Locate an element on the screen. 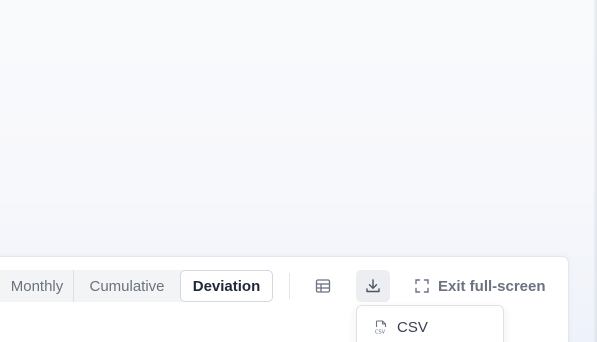  segment-monthly: Monthly is located at coordinates (36, 286).